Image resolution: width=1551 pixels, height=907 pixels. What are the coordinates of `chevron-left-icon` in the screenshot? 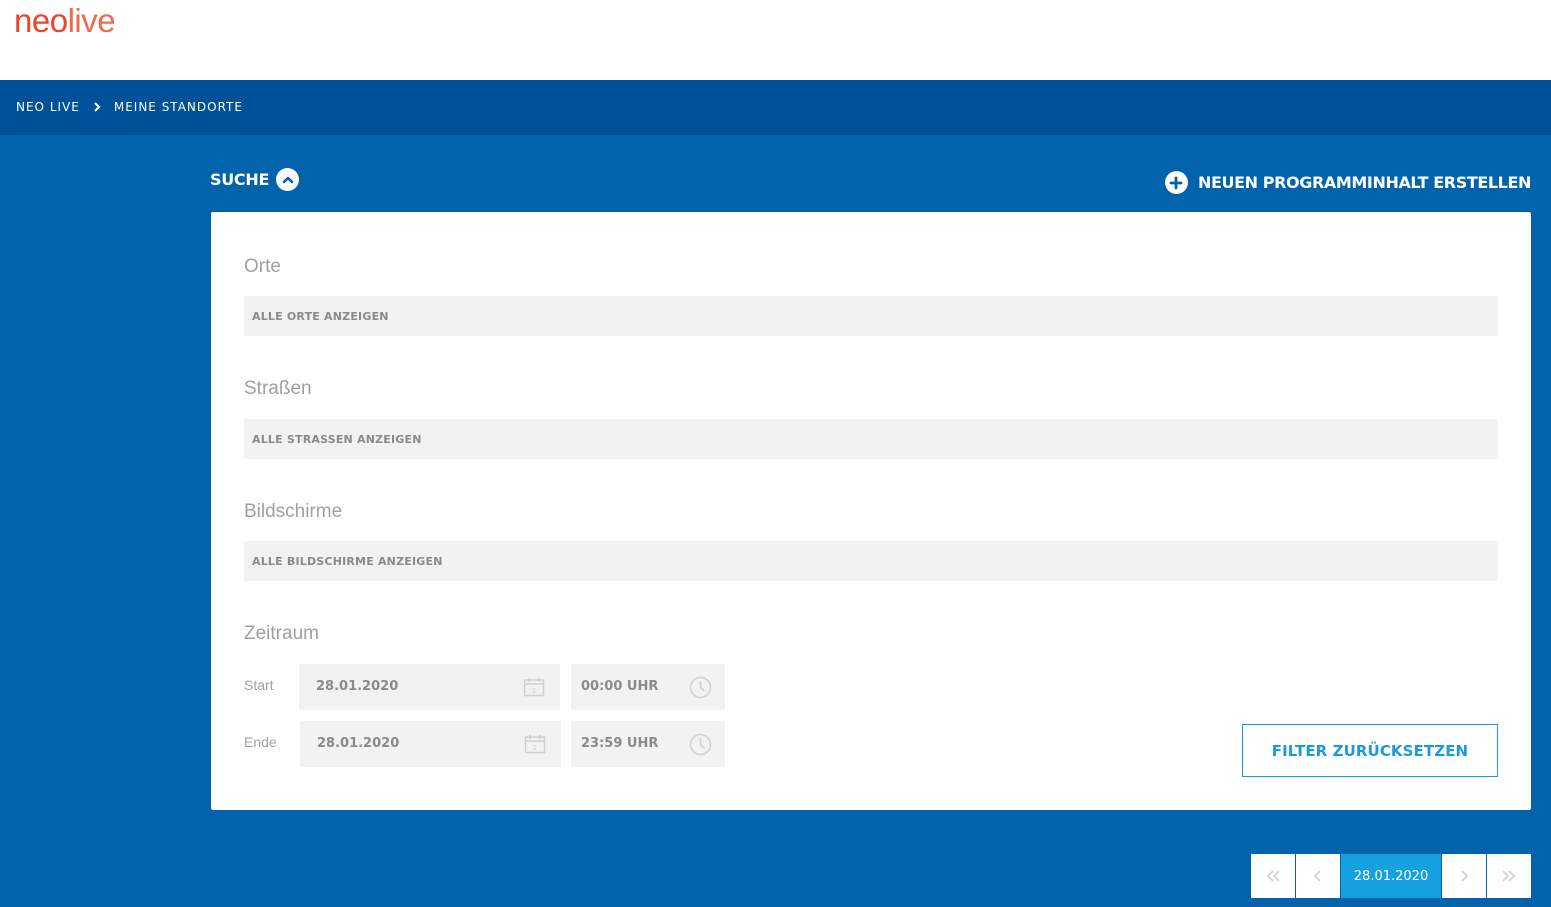 It's located at (1317, 876).